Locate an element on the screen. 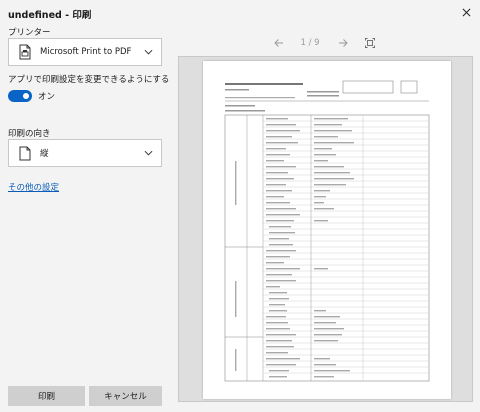 The height and width of the screenshot is (412, 480). page-navigation: 1 / 9 is located at coordinates (325, 43).